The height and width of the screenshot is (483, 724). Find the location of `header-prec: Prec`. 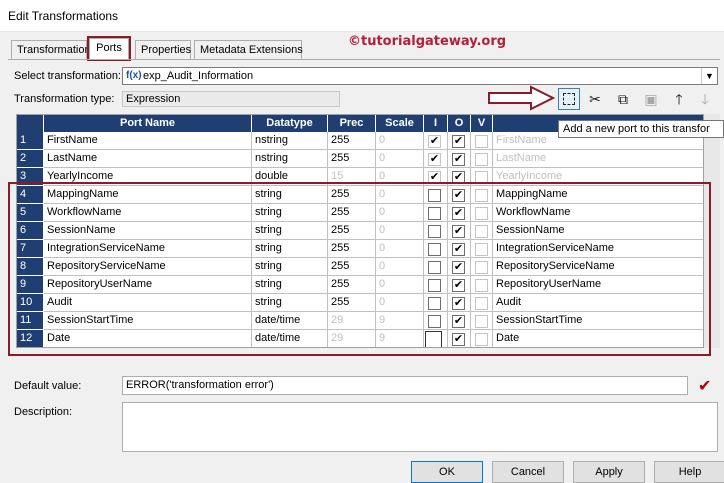

header-prec: Prec is located at coordinates (352, 123).